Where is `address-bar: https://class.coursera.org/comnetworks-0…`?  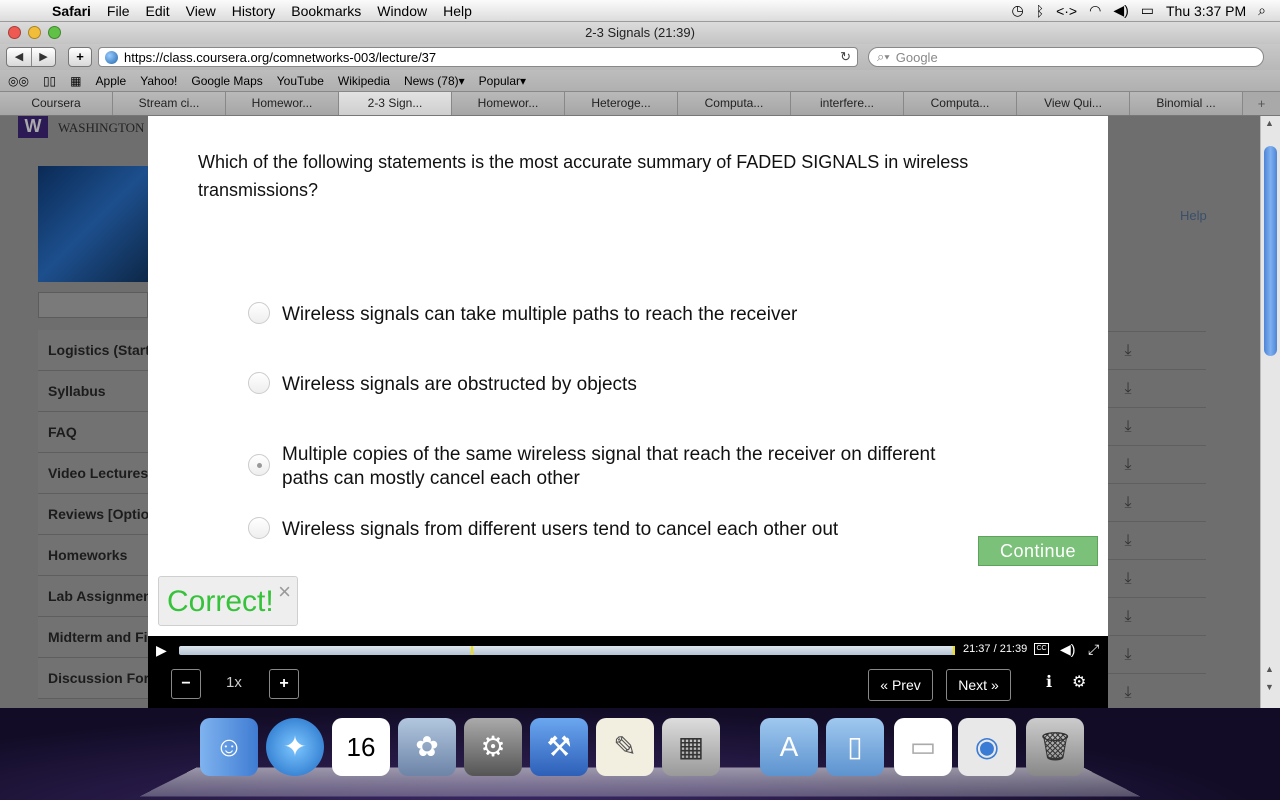
address-bar: https://class.coursera.org/comnetworks-0… is located at coordinates (478, 57).